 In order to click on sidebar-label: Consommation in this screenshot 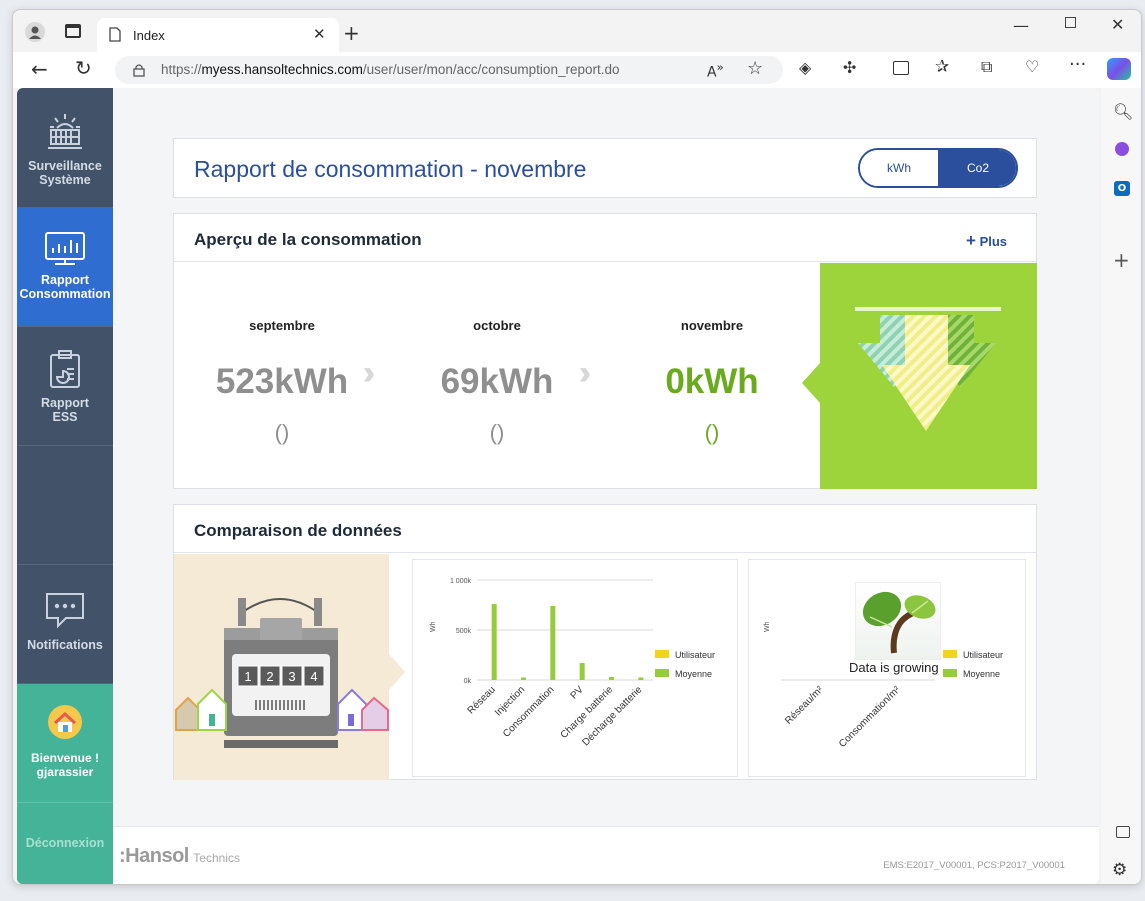, I will do `click(65, 294)`.